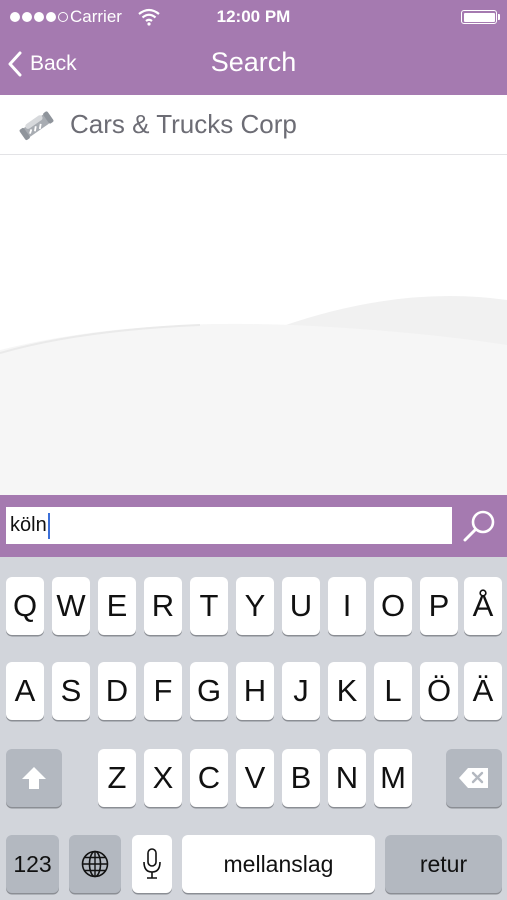 This screenshot has height=900, width=507. What do you see at coordinates (28, 525) in the screenshot?
I see `search-query: köln` at bounding box center [28, 525].